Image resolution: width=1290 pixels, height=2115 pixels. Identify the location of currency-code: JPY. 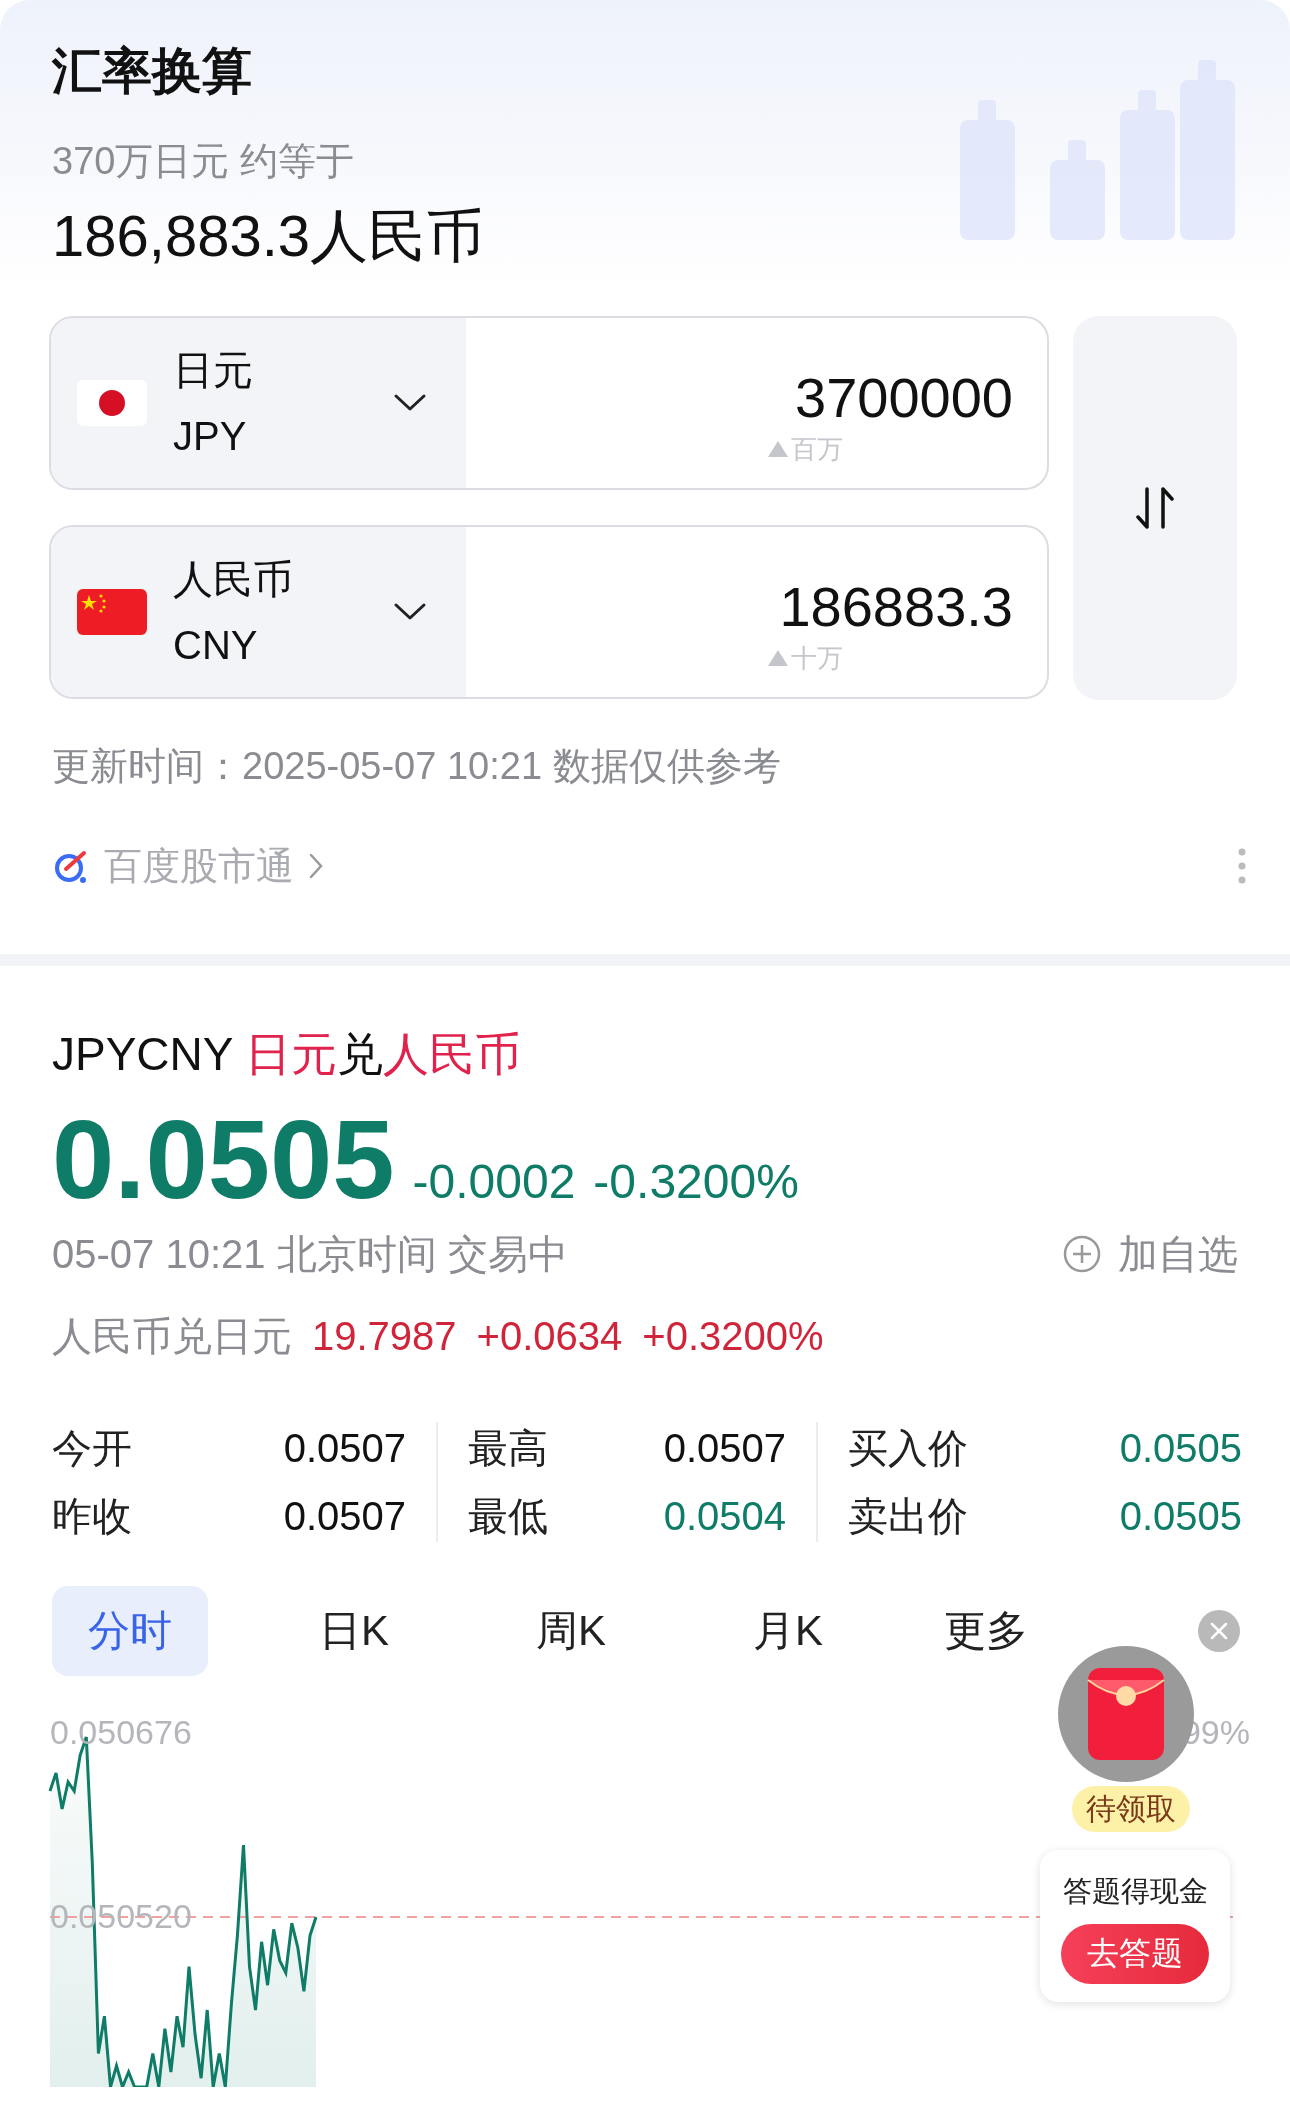
(210, 436).